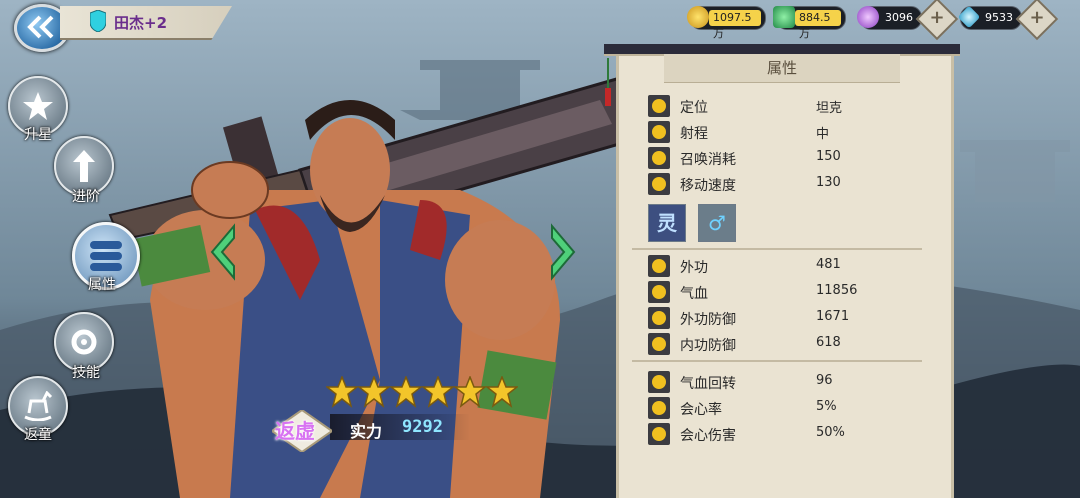 Image resolution: width=1080 pixels, height=498 pixels. What do you see at coordinates (828, 342) in the screenshot?
I see `attribute-value: 618` at bounding box center [828, 342].